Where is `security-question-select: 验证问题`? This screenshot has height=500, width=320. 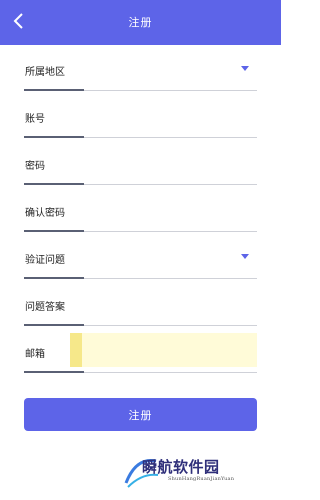
security-question-select: 验证问题 is located at coordinates (140, 256).